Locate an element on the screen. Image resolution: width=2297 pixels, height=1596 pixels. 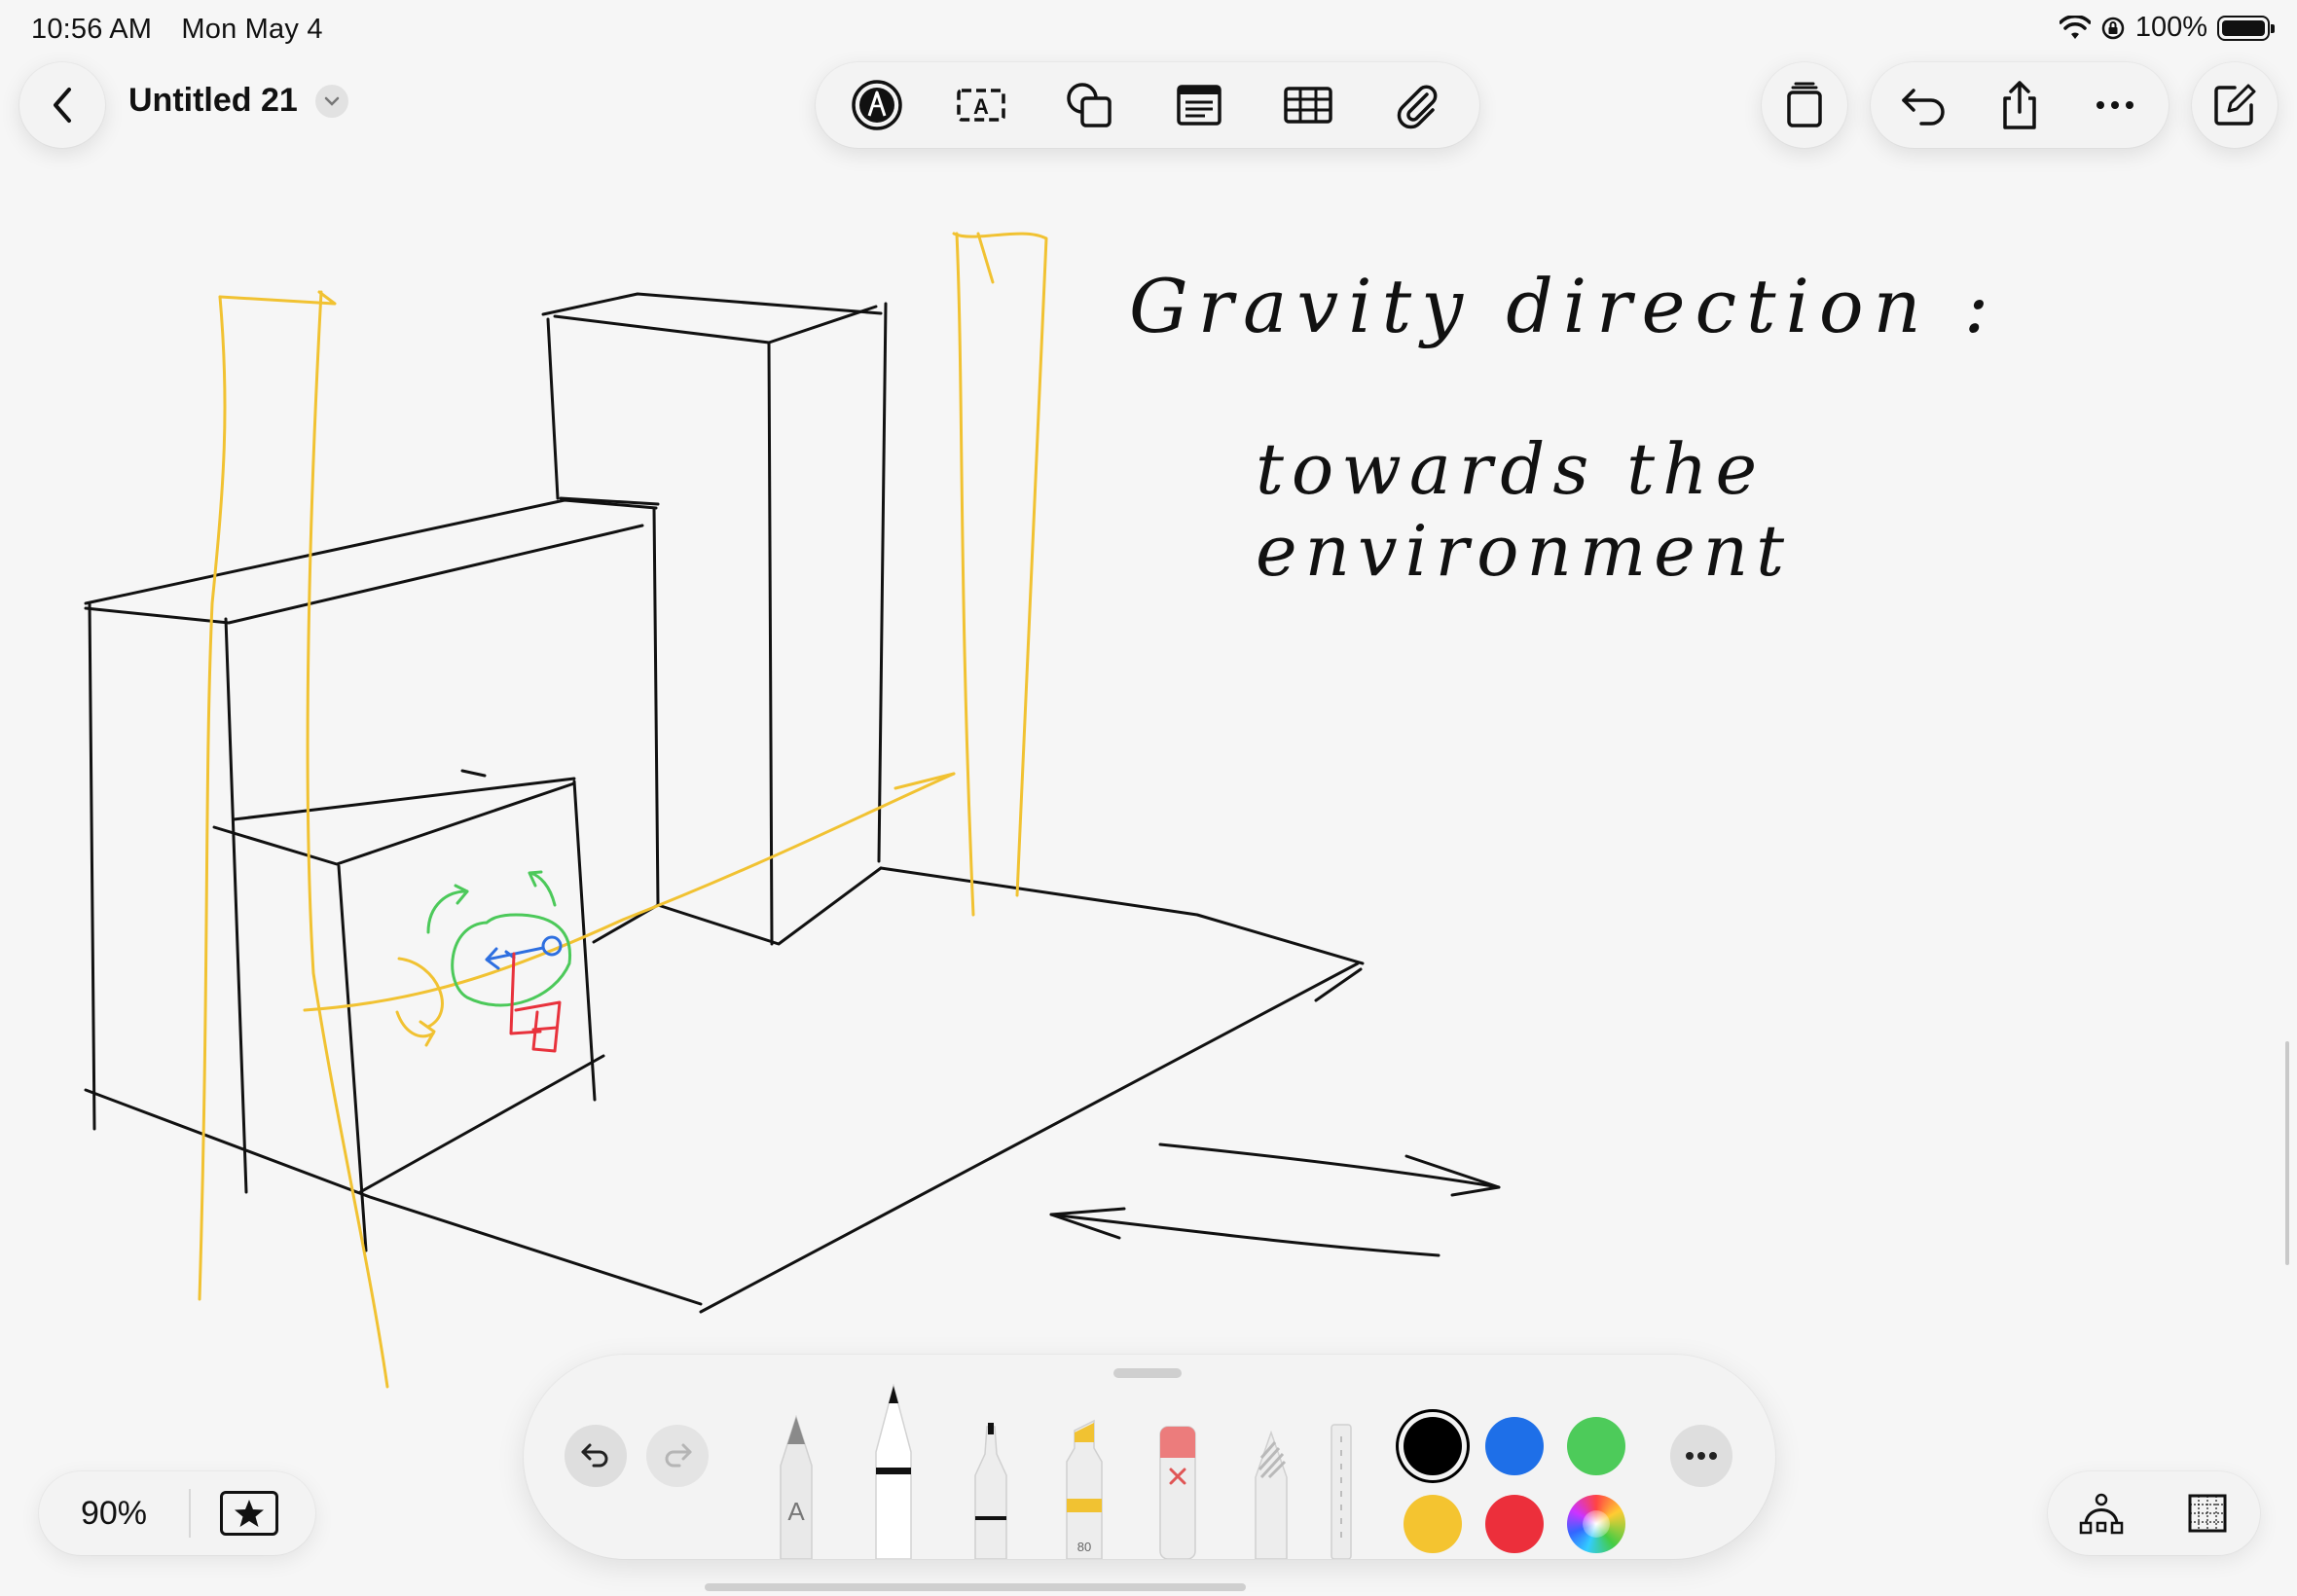
star-icon is located at coordinates (249, 1513).